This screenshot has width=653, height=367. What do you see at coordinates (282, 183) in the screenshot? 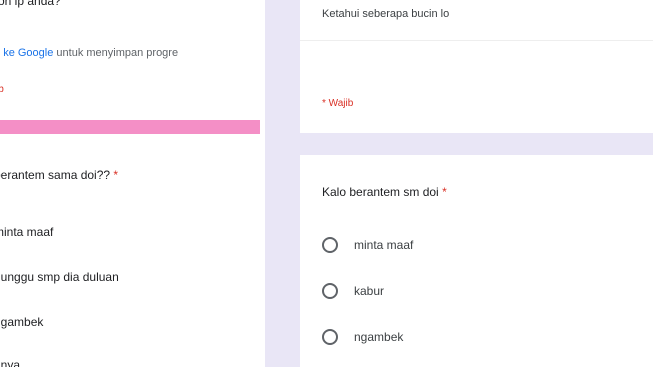
I see `panel-divider` at bounding box center [282, 183].